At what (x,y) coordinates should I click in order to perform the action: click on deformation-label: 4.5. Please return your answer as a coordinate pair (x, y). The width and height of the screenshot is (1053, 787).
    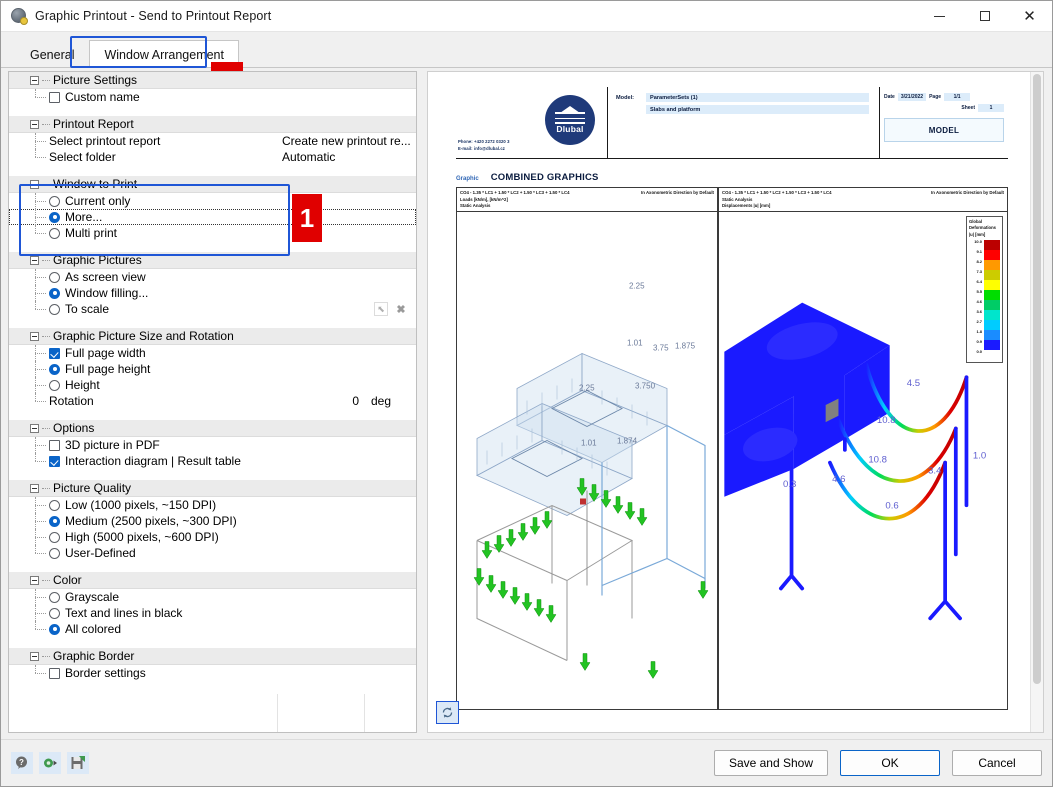
    Looking at the image, I should click on (913, 383).